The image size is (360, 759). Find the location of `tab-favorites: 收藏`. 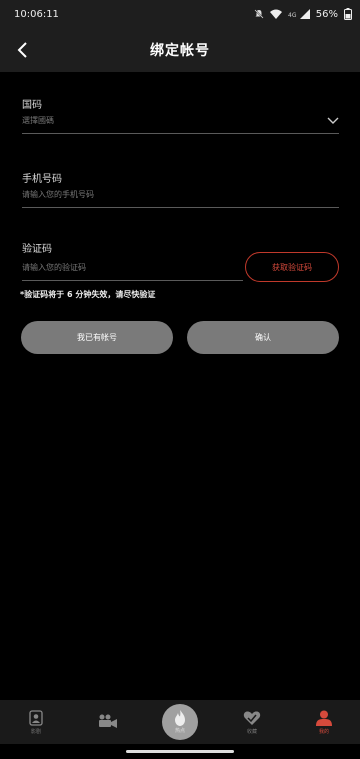

tab-favorites: 收藏 is located at coordinates (252, 722).